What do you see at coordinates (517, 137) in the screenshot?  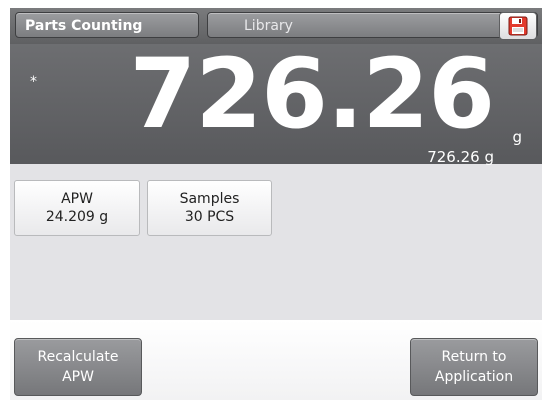 I see `main-weight-unit: g` at bounding box center [517, 137].